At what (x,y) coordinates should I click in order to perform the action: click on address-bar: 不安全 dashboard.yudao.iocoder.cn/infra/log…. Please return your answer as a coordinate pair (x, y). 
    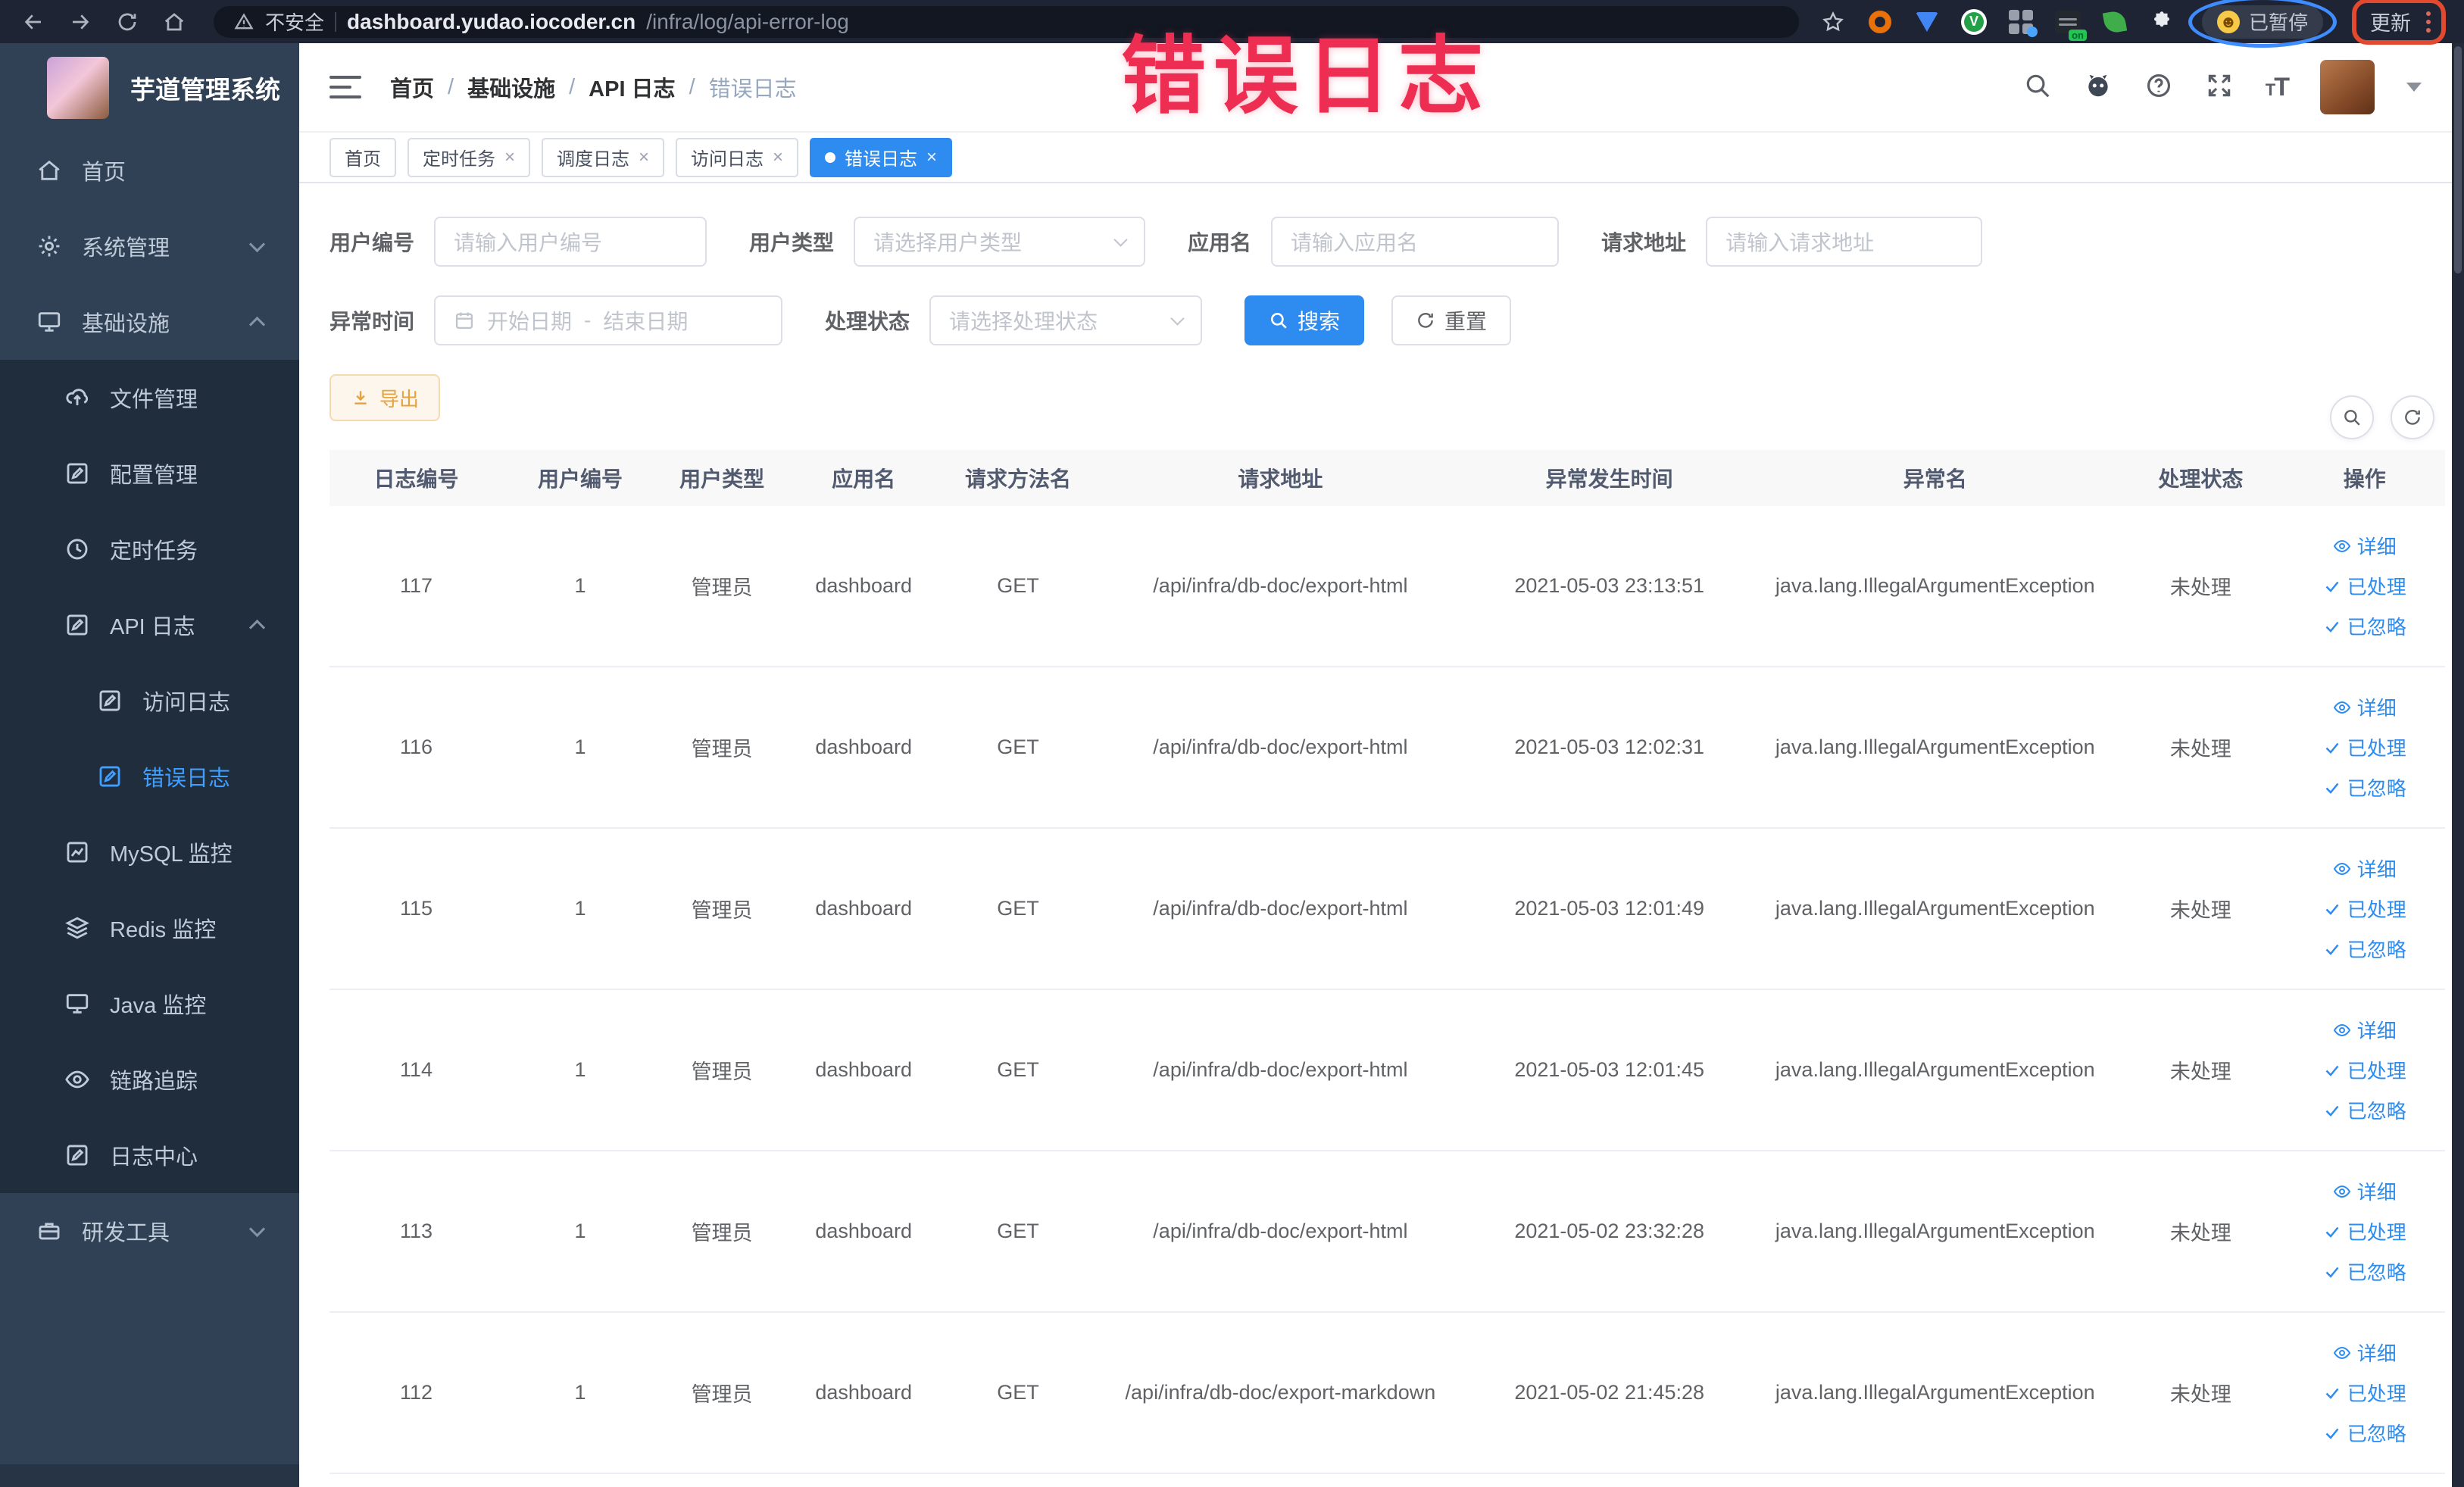
    Looking at the image, I should click on (1006, 21).